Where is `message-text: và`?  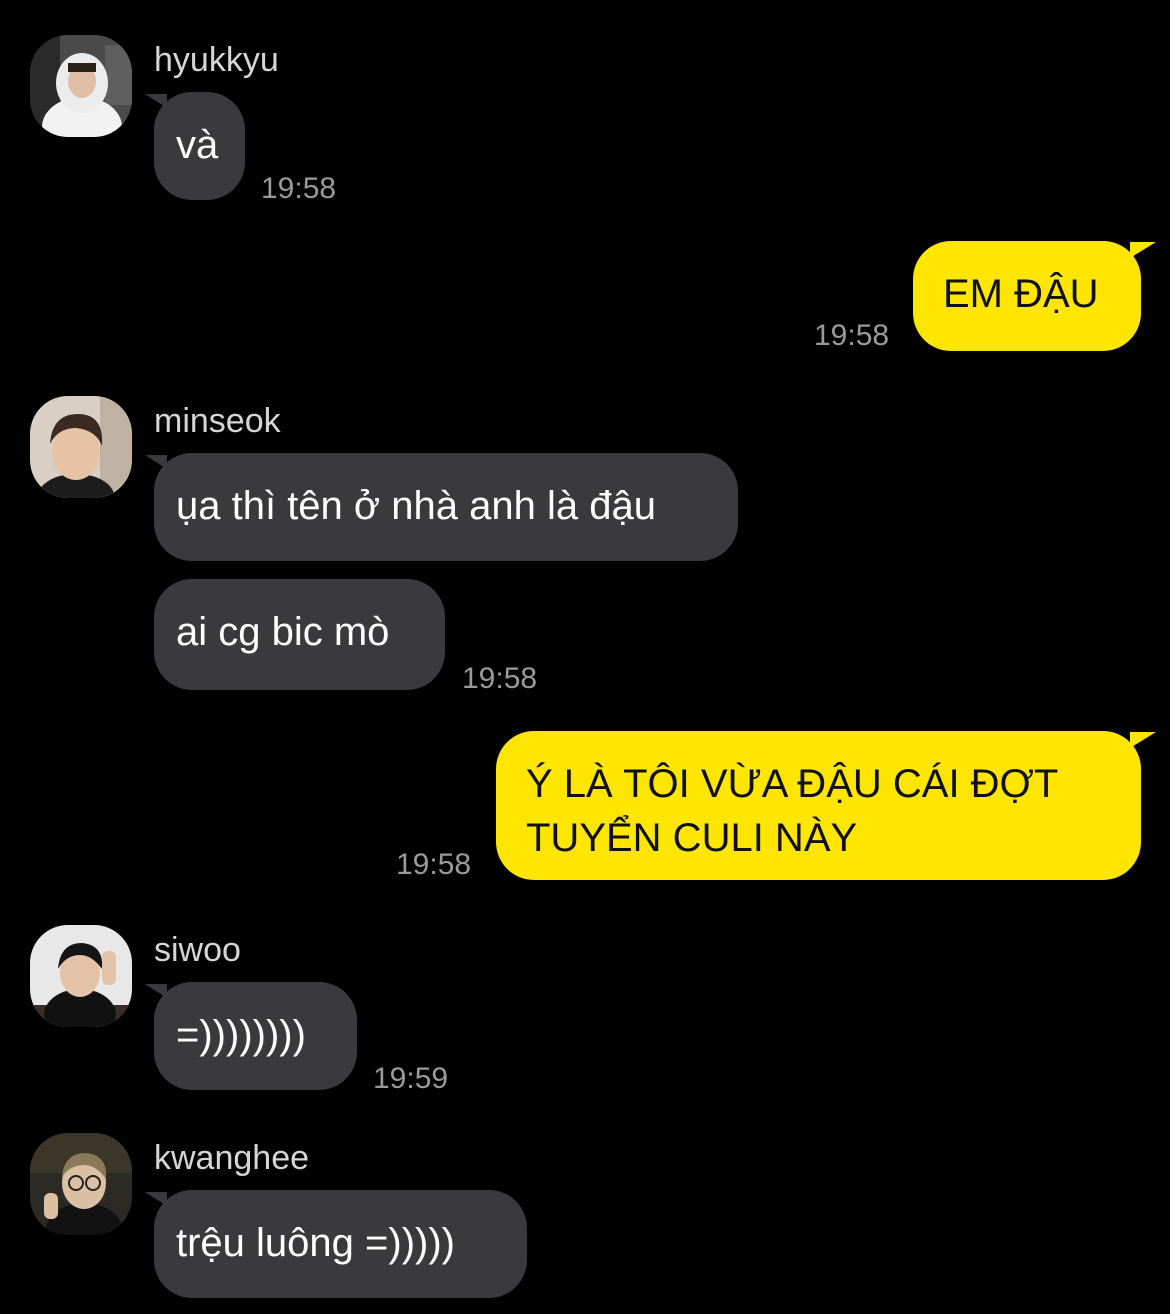 message-text: và is located at coordinates (197, 145).